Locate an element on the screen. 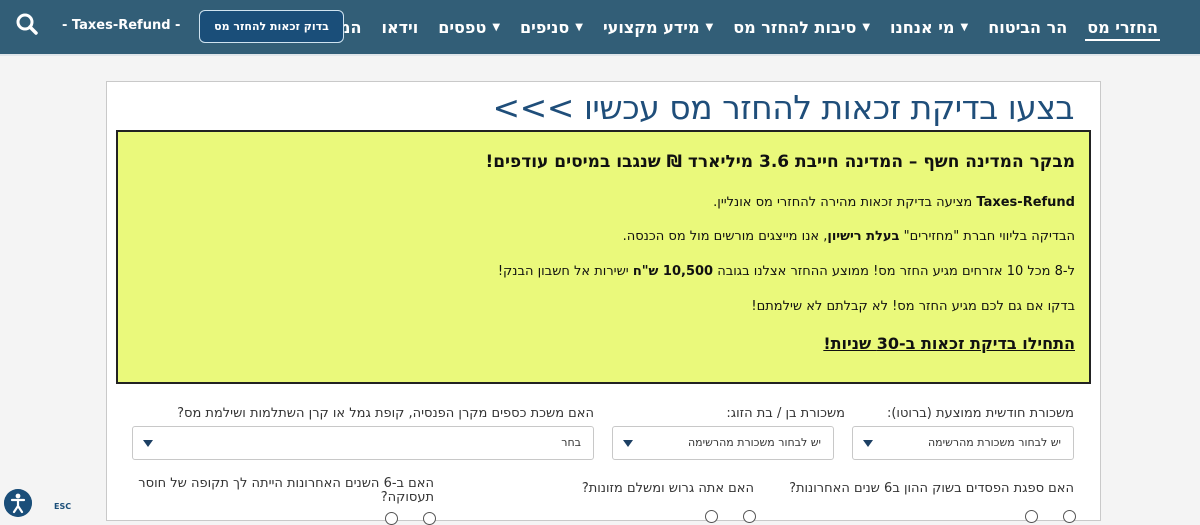 The width and height of the screenshot is (1200, 525). search-icon is located at coordinates (27, 24).